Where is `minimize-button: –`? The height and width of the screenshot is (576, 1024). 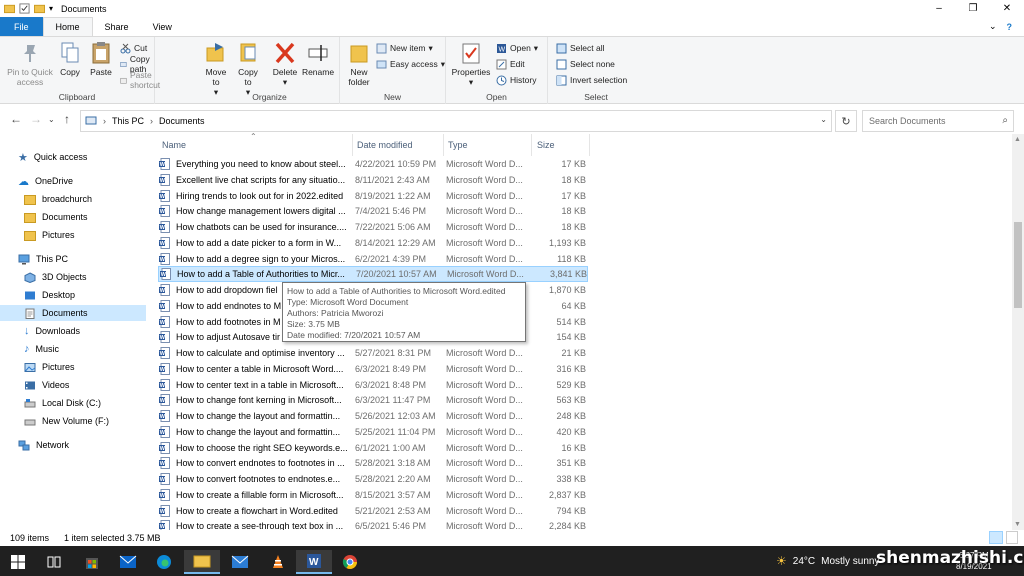
minimize-button: – is located at coordinates (939, 8).